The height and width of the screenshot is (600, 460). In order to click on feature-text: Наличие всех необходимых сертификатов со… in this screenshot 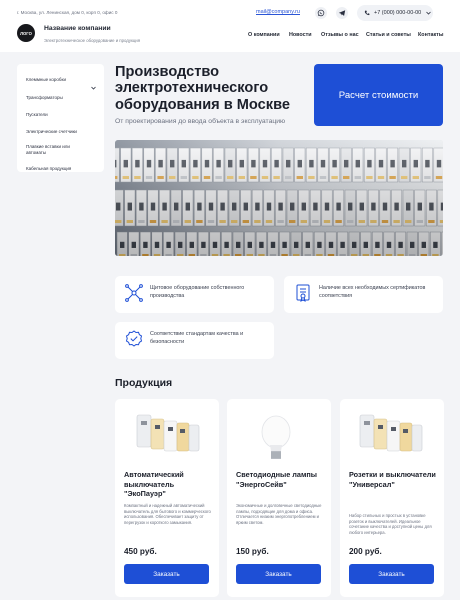, I will do `click(372, 292)`.